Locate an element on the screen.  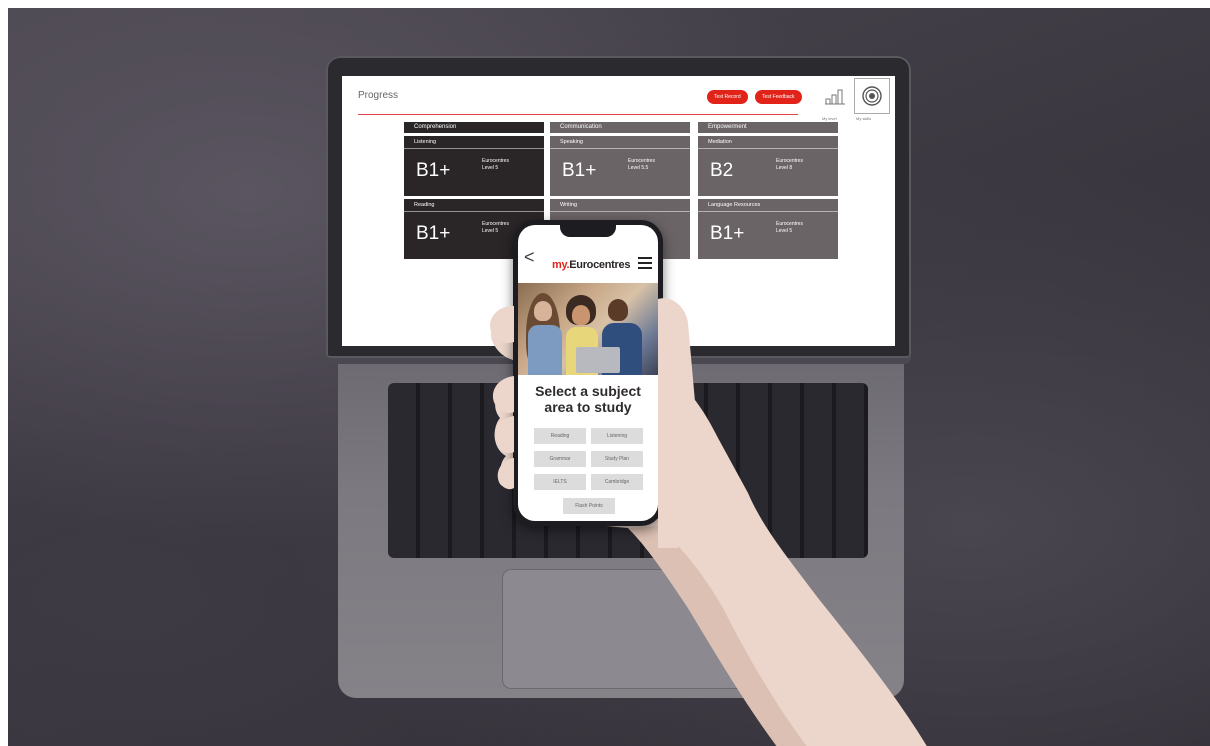
my-skills-button is located at coordinates (872, 96).